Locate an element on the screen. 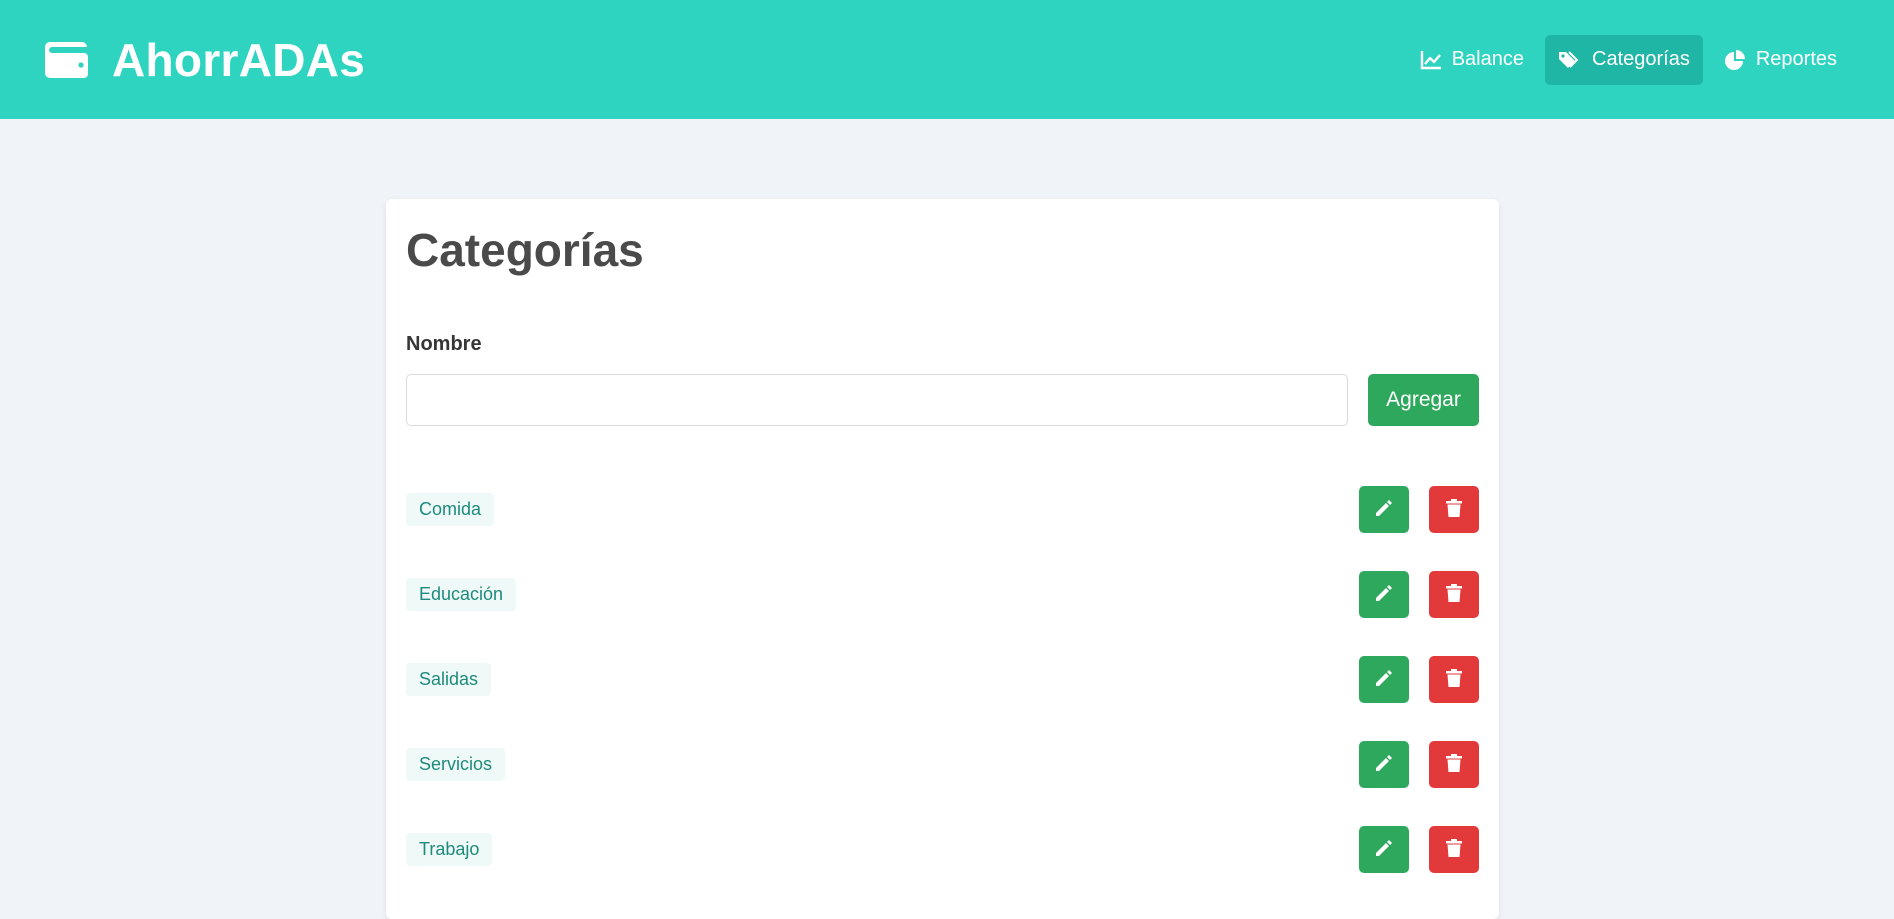 The image size is (1894, 919). nav-item-reportes: Reportes is located at coordinates (1780, 60).